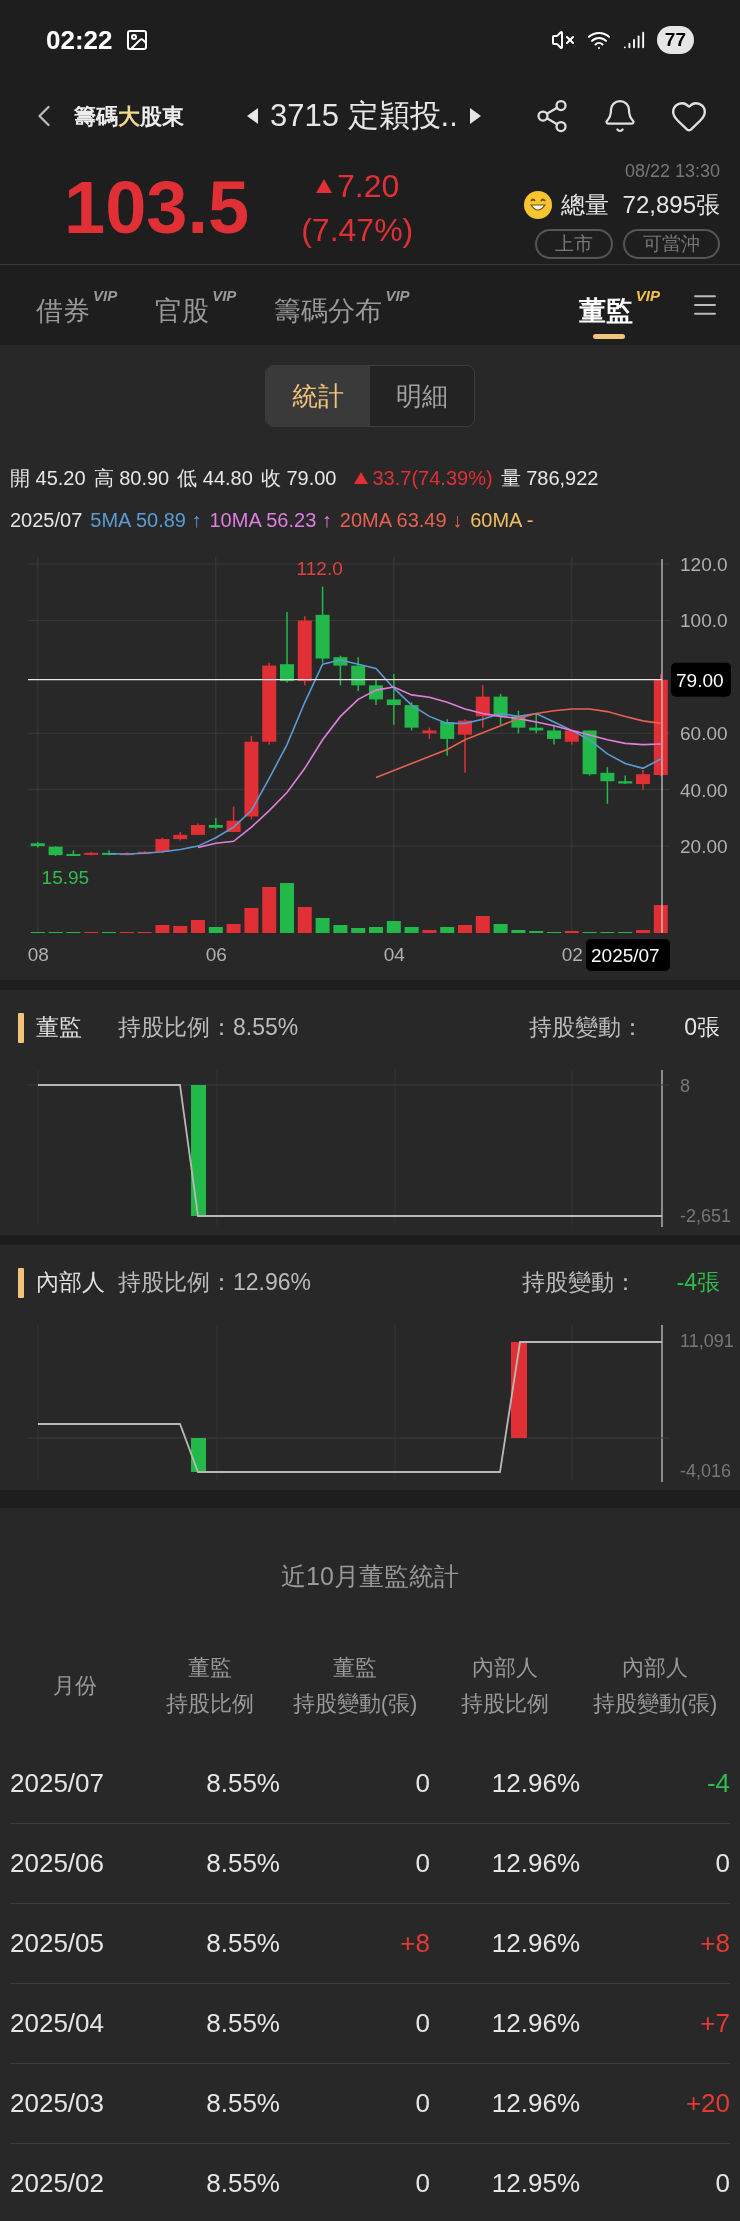  Describe the element at coordinates (549, 478) in the screenshot. I see `ohlc-volume: 量 786,922` at that location.